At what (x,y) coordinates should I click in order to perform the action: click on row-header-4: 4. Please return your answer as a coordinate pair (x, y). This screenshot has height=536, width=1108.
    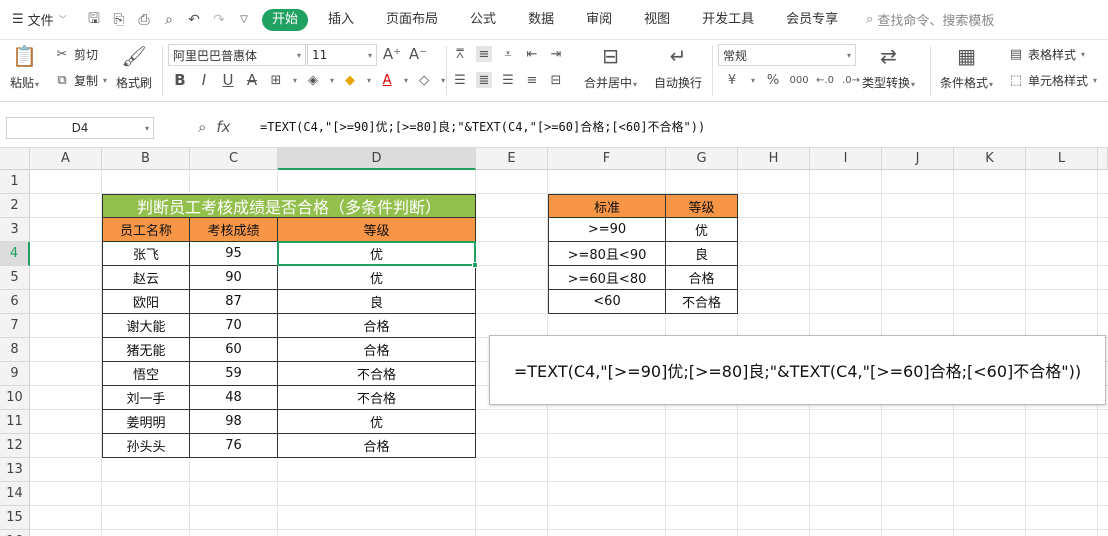
    Looking at the image, I should click on (15, 254).